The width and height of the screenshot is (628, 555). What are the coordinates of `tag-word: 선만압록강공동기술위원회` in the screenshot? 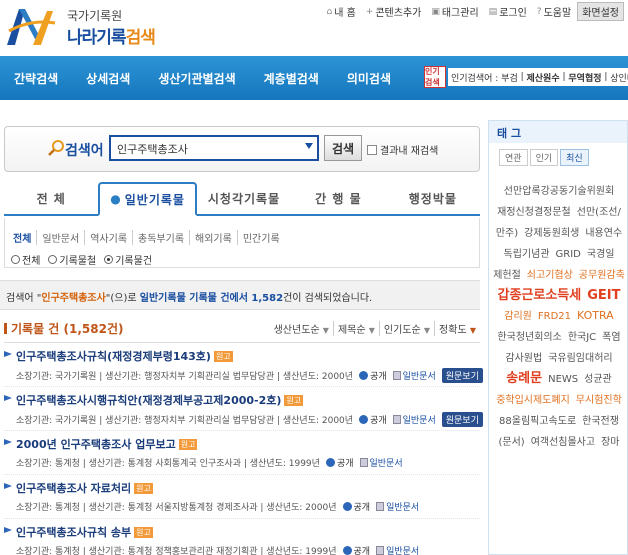 It's located at (559, 192).